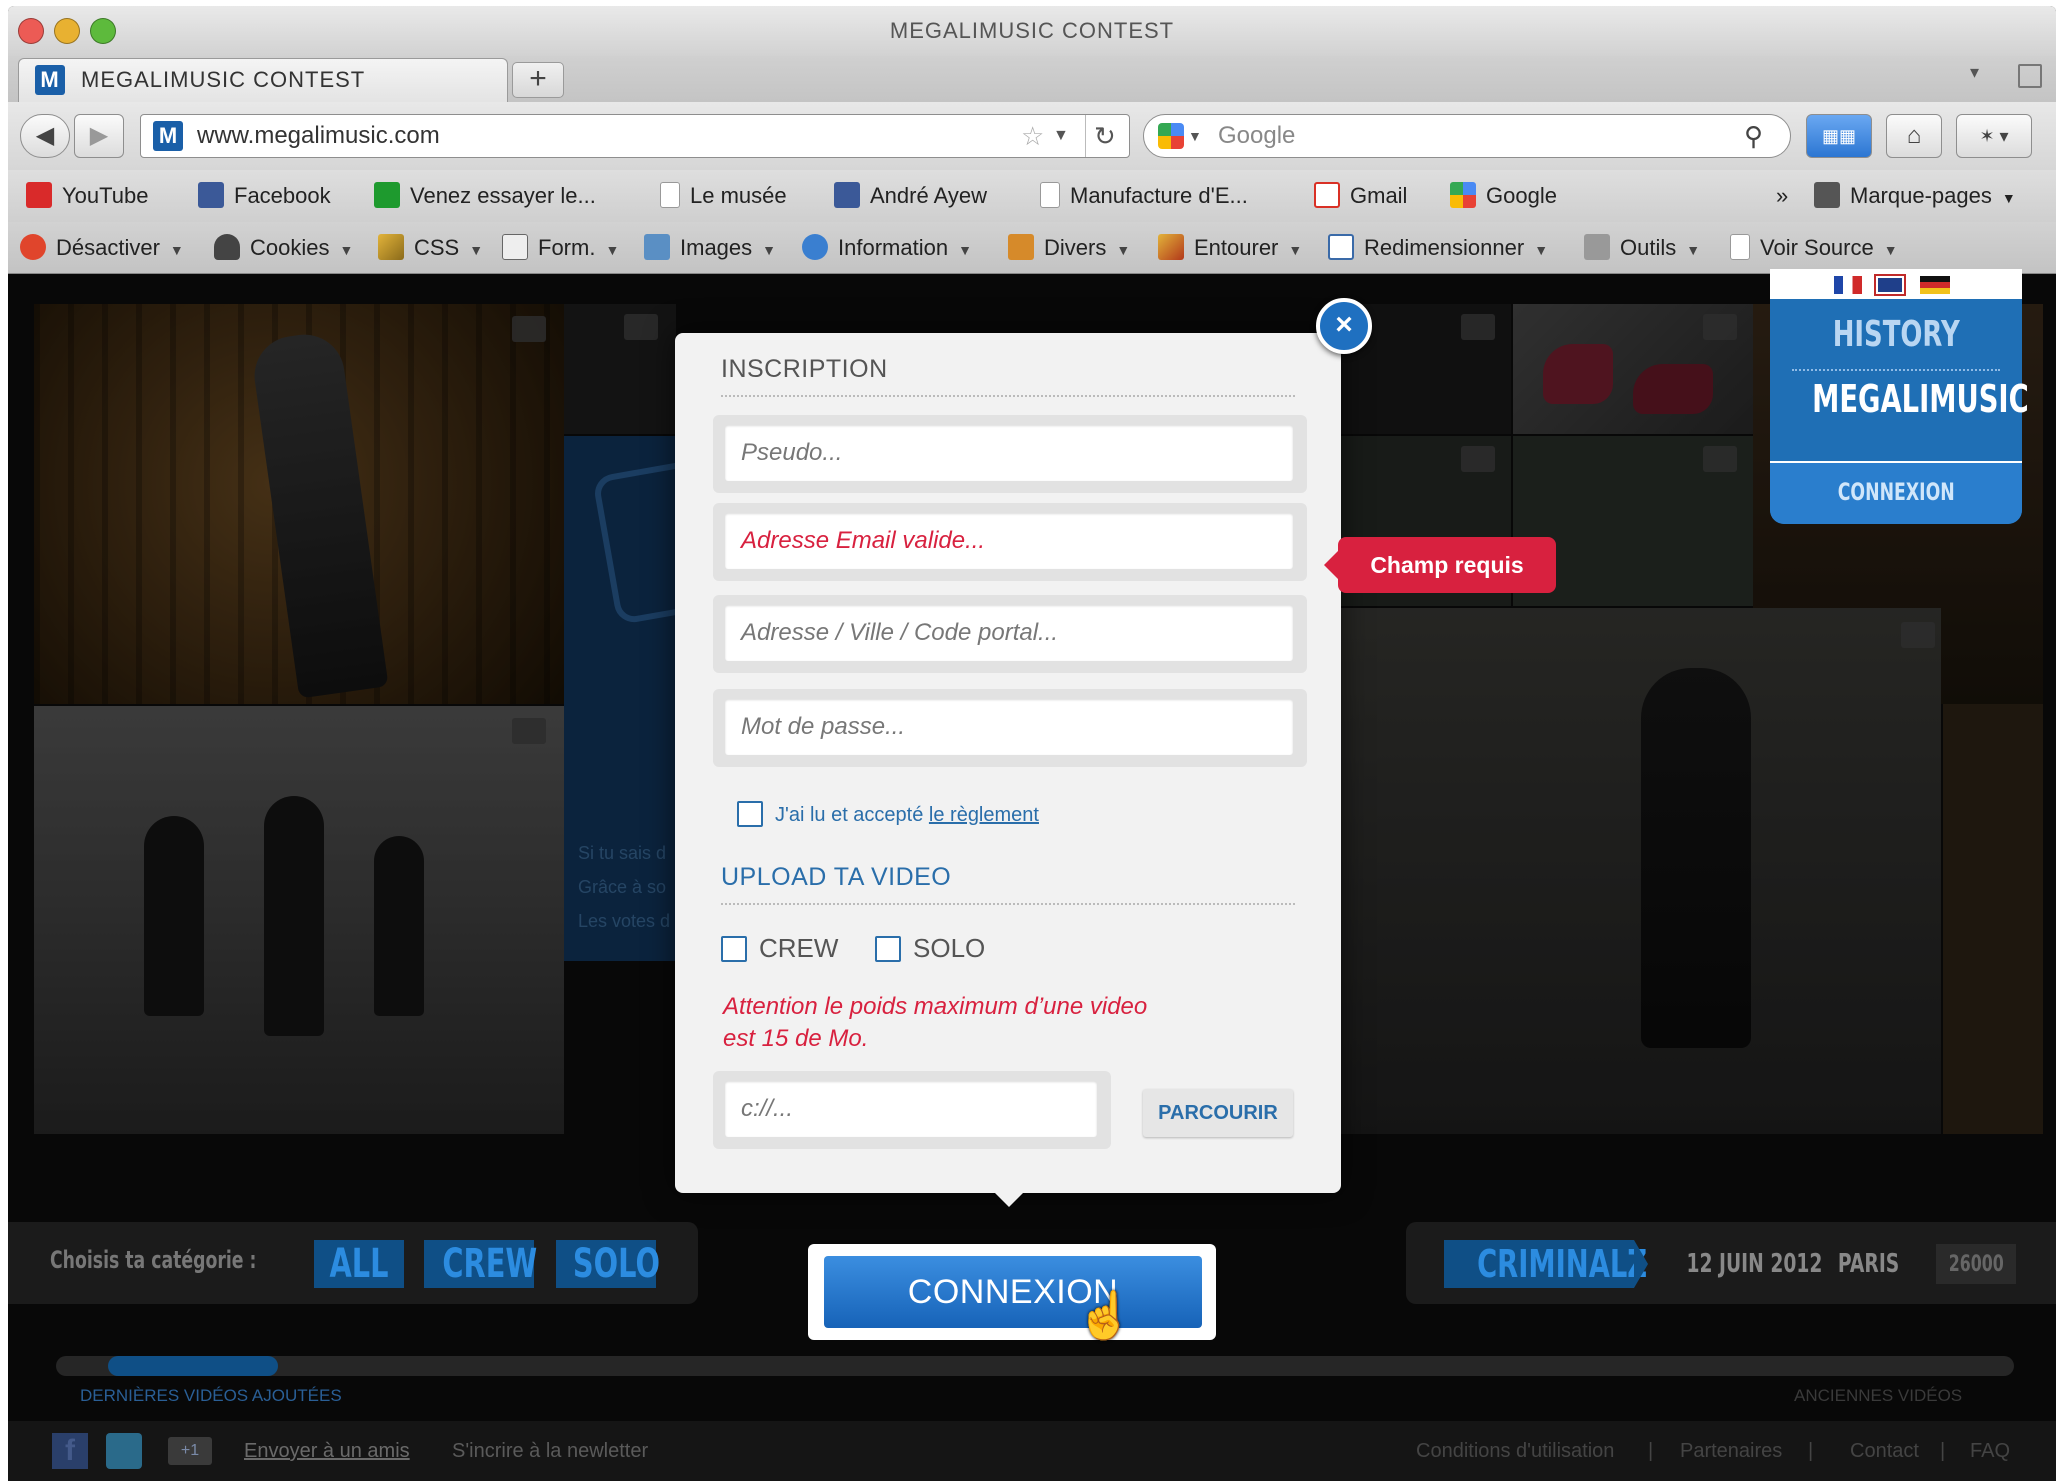 The image size is (2064, 1481). What do you see at coordinates (710, 248) in the screenshot?
I see `dev-menu-images: Images ▼` at bounding box center [710, 248].